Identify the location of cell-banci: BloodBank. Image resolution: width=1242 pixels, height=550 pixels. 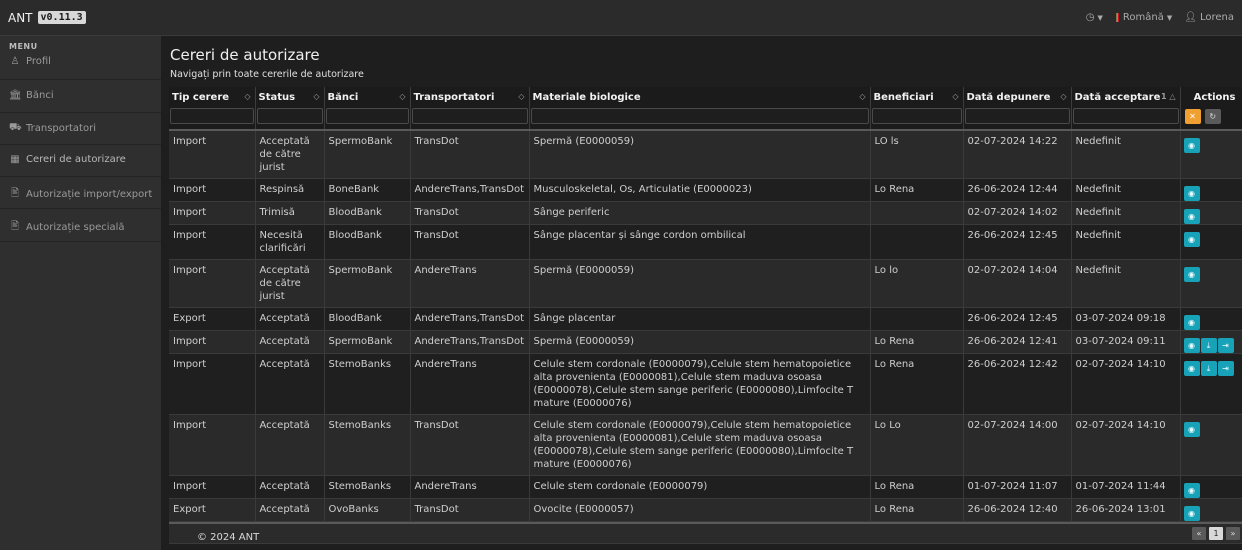
(367, 213).